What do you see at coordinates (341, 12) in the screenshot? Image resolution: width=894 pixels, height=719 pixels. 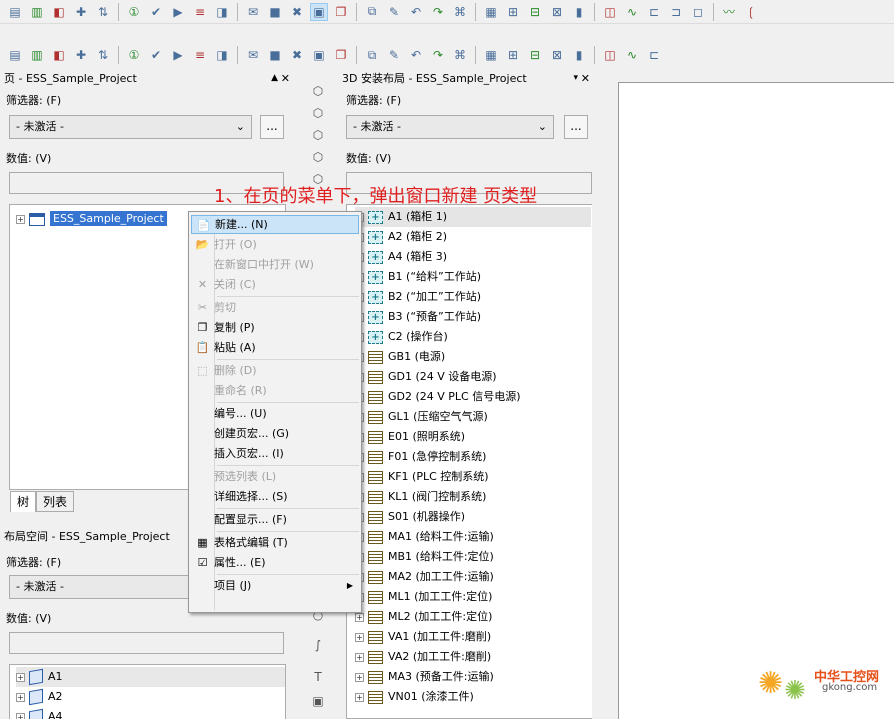 I see `page-copy-icon: ❐` at bounding box center [341, 12].